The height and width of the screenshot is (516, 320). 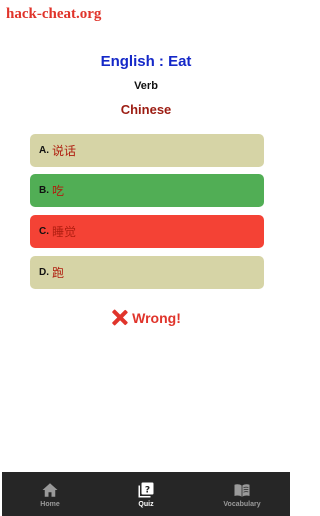 I want to click on quiz-icon: ?, so click(x=146, y=489).